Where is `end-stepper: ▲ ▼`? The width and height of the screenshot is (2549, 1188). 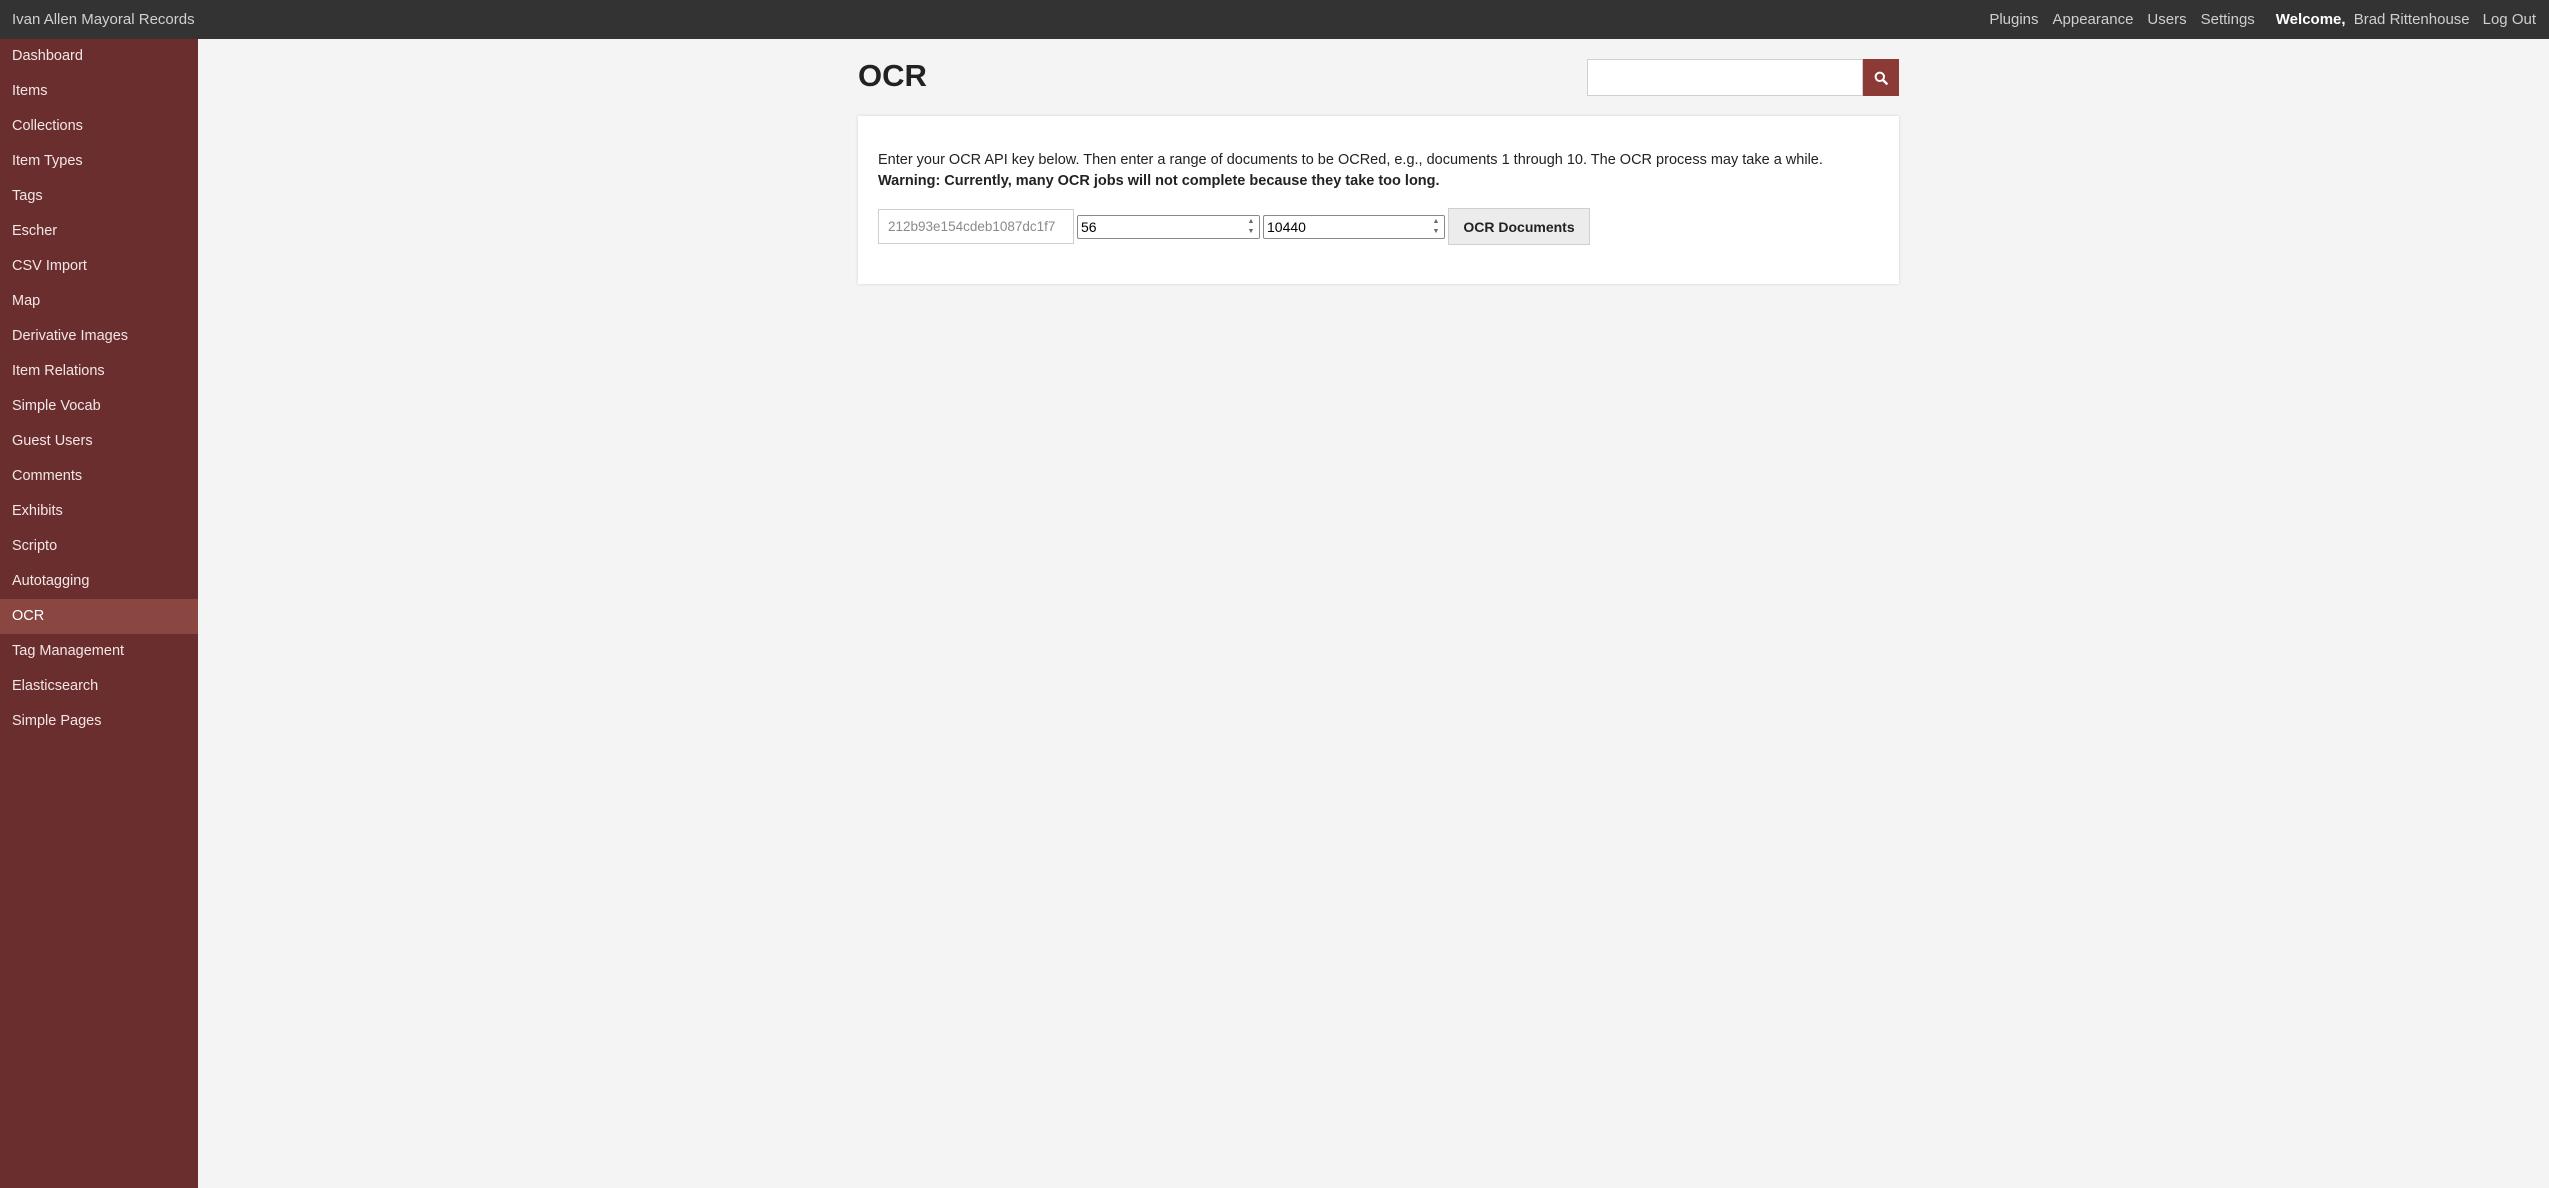 end-stepper: ▲ ▼ is located at coordinates (1436, 227).